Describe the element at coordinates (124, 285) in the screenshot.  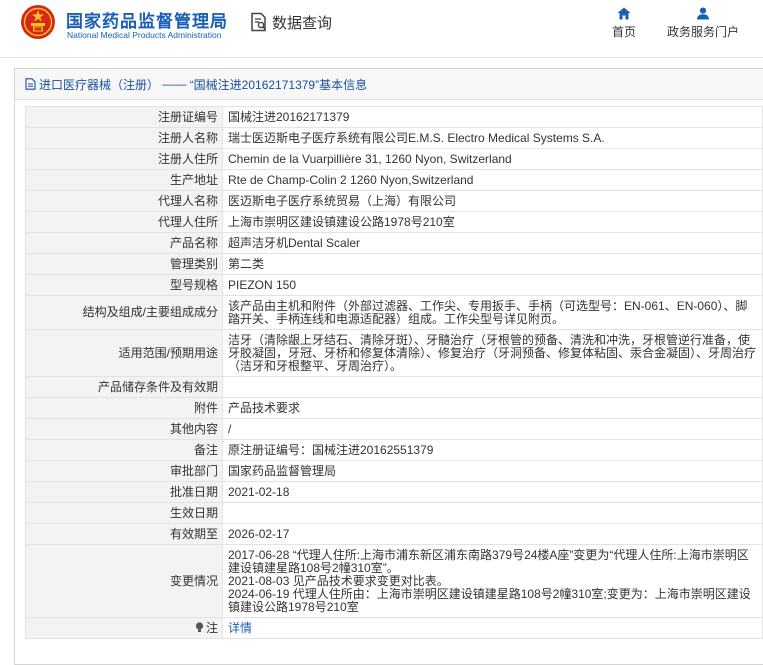
I see `field-label: 型号规格` at that location.